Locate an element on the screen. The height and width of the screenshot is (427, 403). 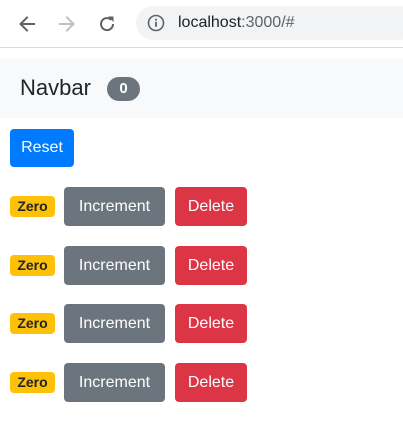
navbar: Navbar 0 is located at coordinates (201, 88).